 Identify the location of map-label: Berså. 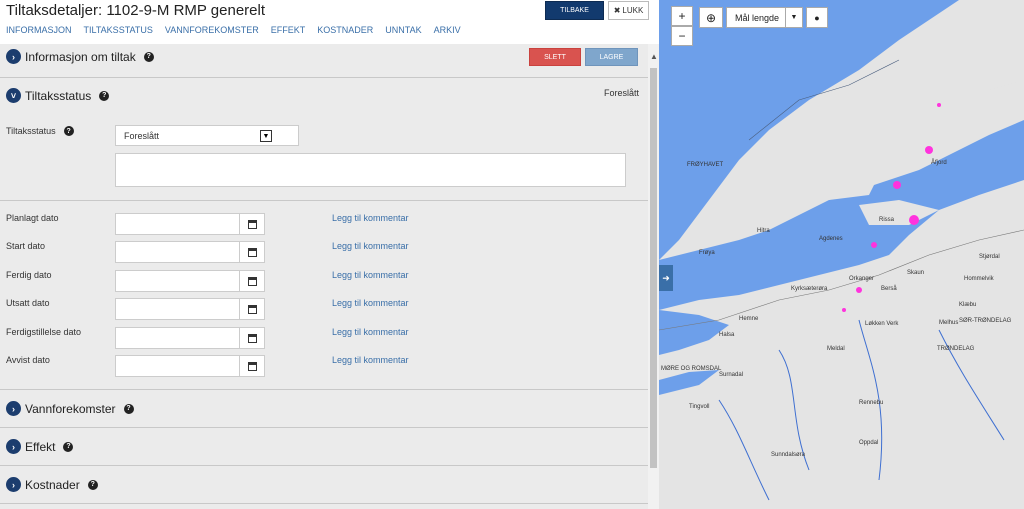
(889, 289).